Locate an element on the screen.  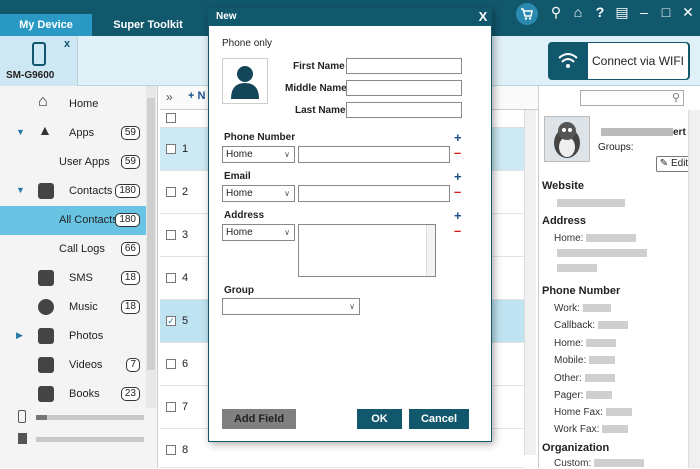
new-button: + N is located at coordinates (196, 96).